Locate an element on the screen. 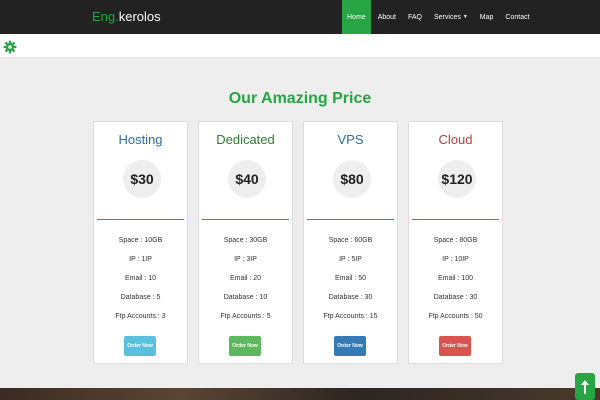 The height and width of the screenshot is (400, 600). nav-item-home: Home is located at coordinates (356, 17).